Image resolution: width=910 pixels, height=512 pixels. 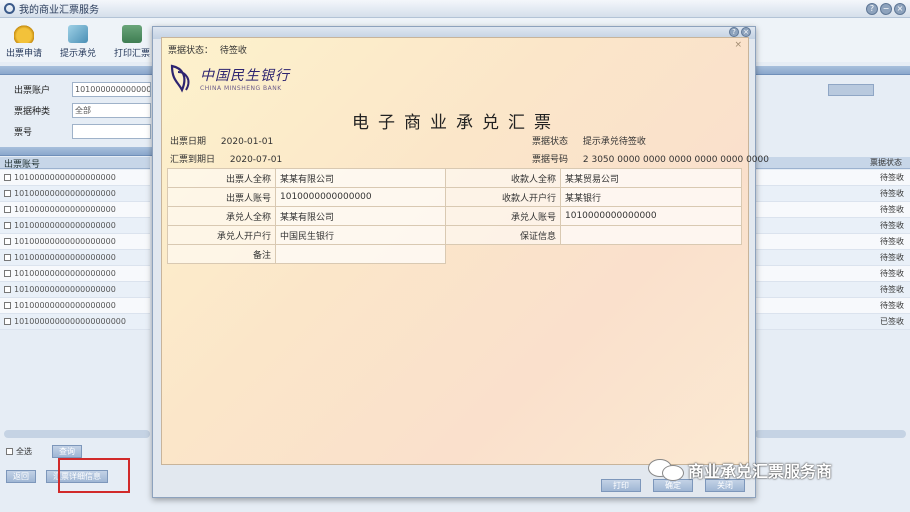 I want to click on cell-value: 某某银行, so click(x=651, y=197).